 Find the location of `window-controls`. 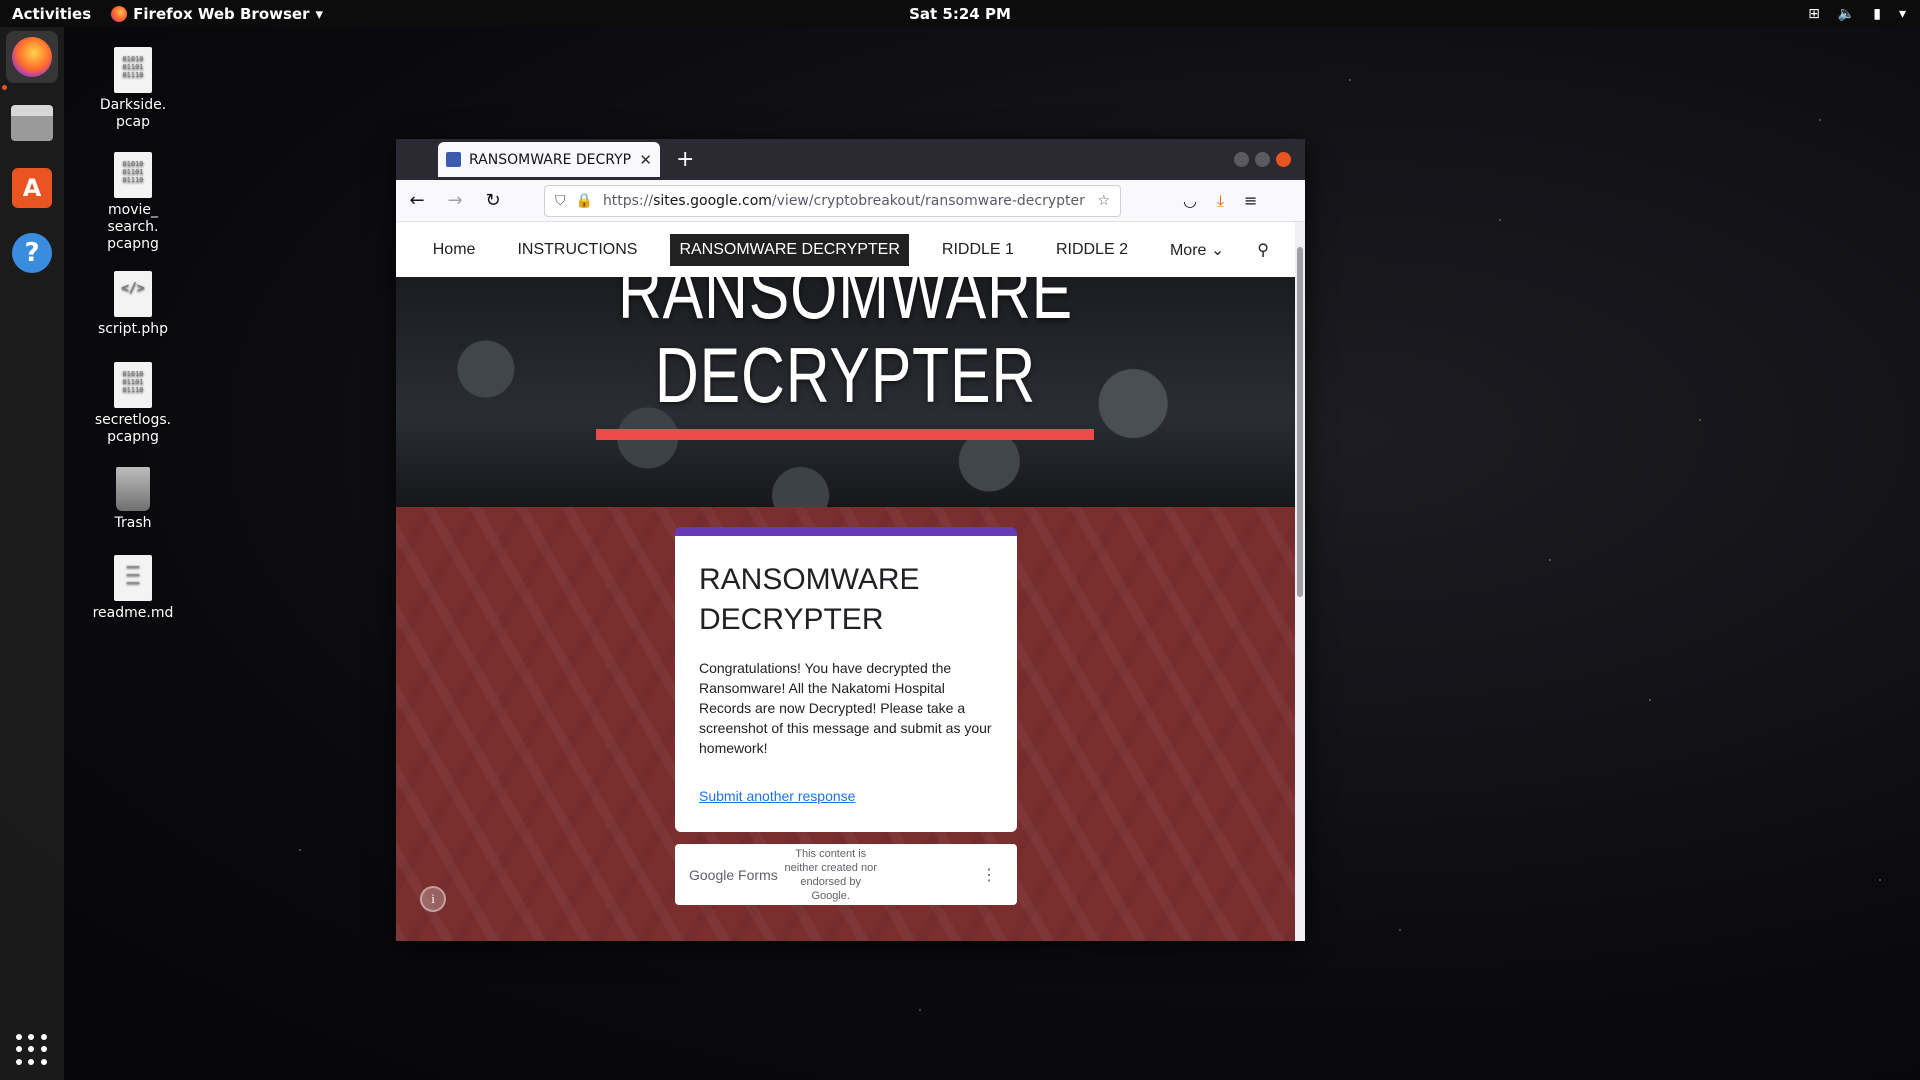

window-controls is located at coordinates (1262, 159).